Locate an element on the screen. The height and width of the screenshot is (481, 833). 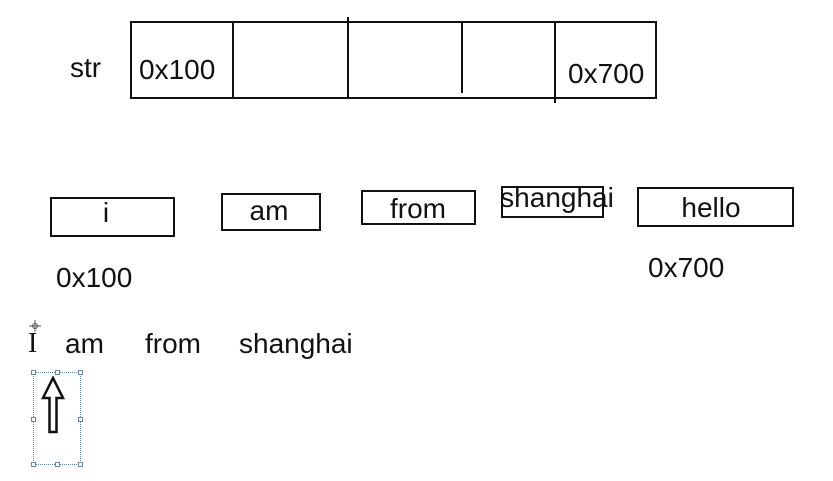
word-text-from: from is located at coordinates (418, 208).